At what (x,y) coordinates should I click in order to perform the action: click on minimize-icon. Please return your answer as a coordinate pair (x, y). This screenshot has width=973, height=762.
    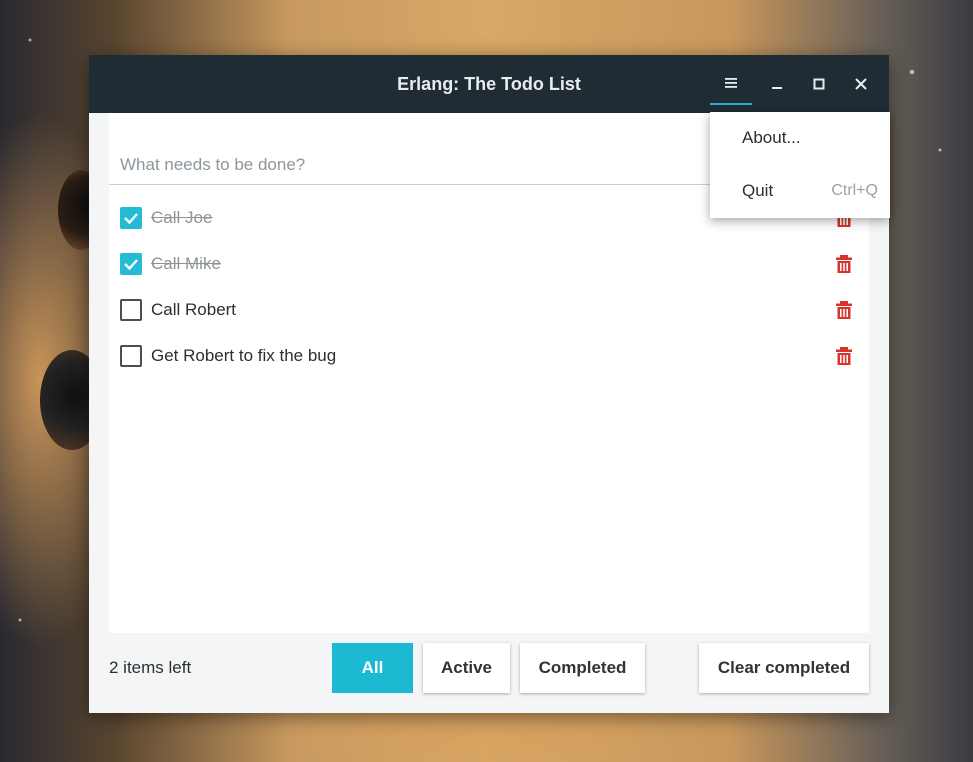
    Looking at the image, I should click on (777, 88).